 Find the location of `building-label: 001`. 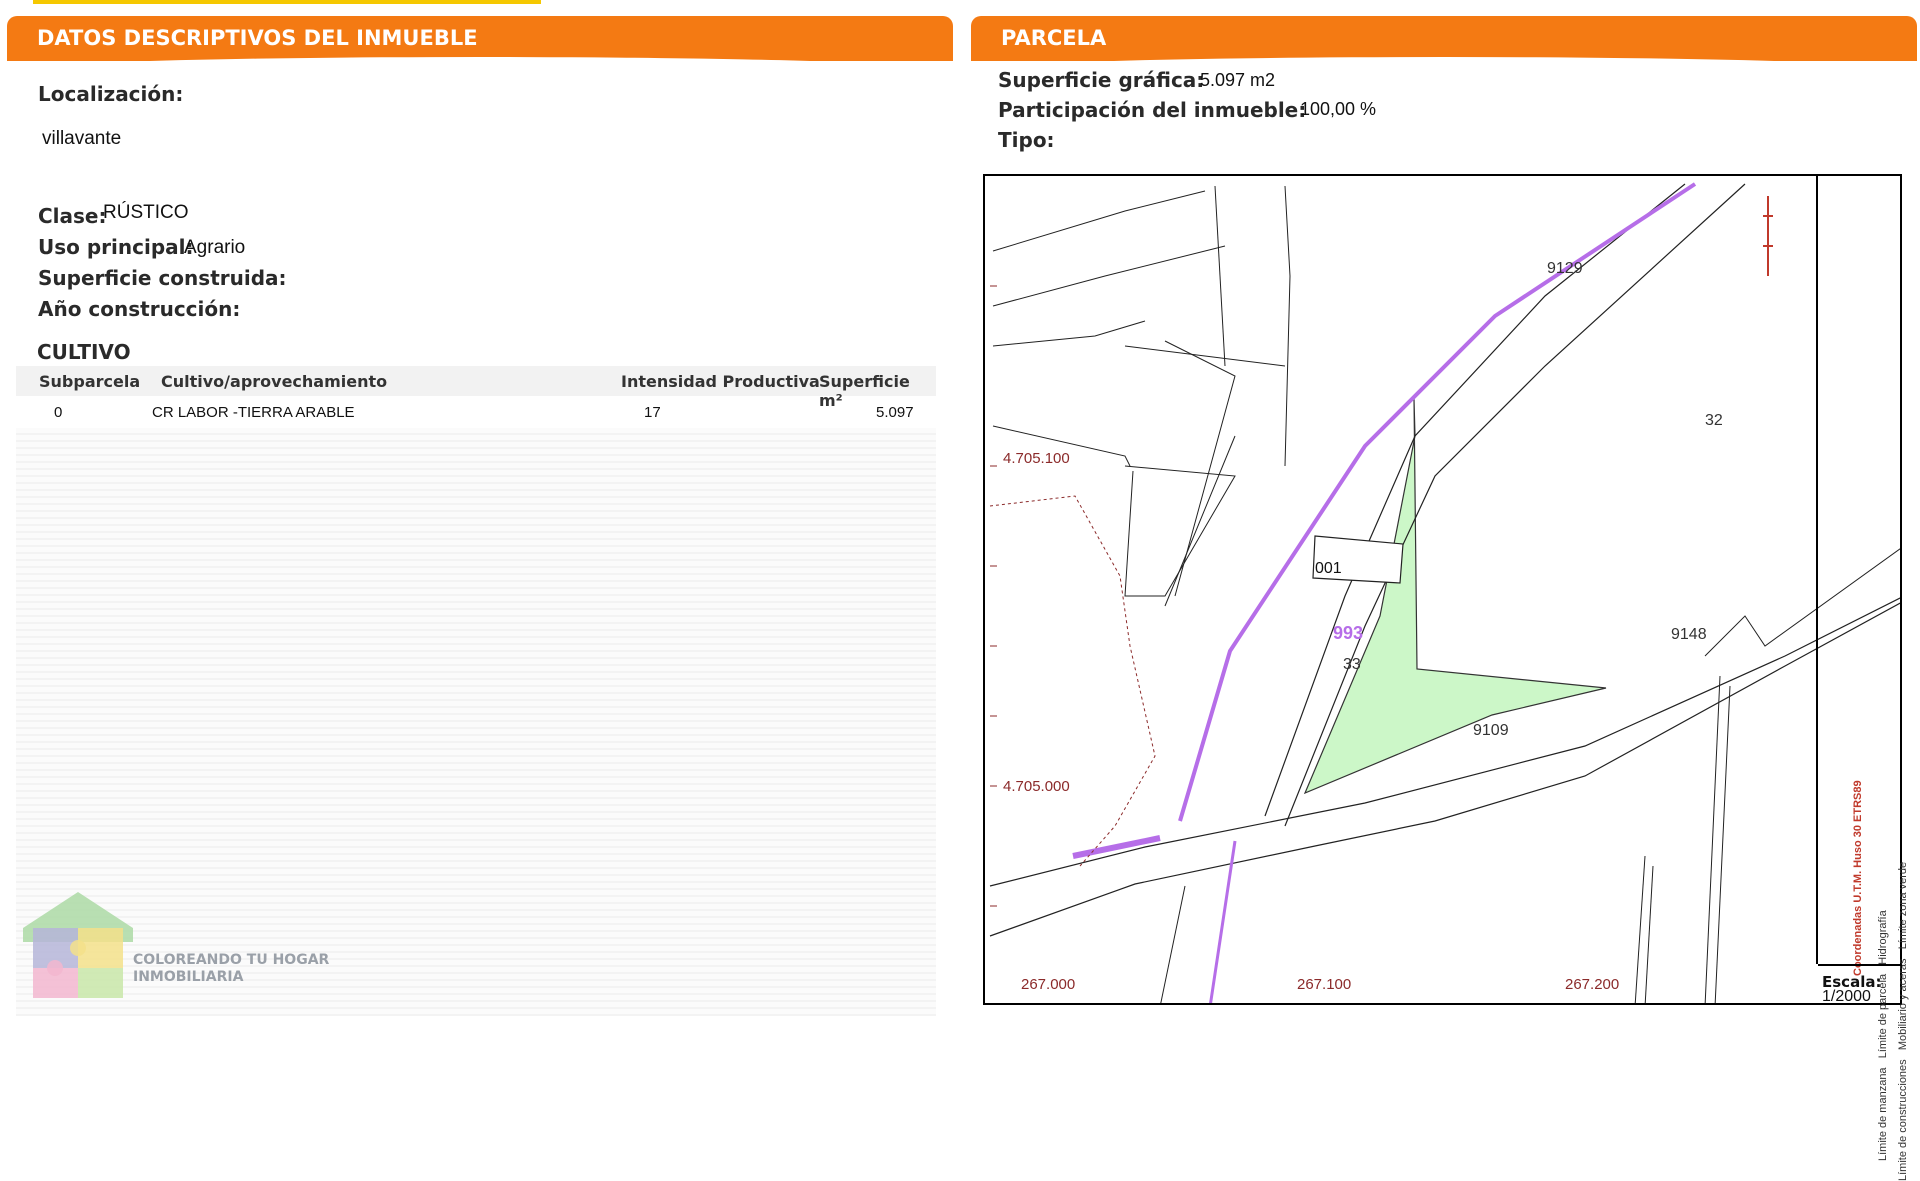

building-label: 001 is located at coordinates (1328, 568).